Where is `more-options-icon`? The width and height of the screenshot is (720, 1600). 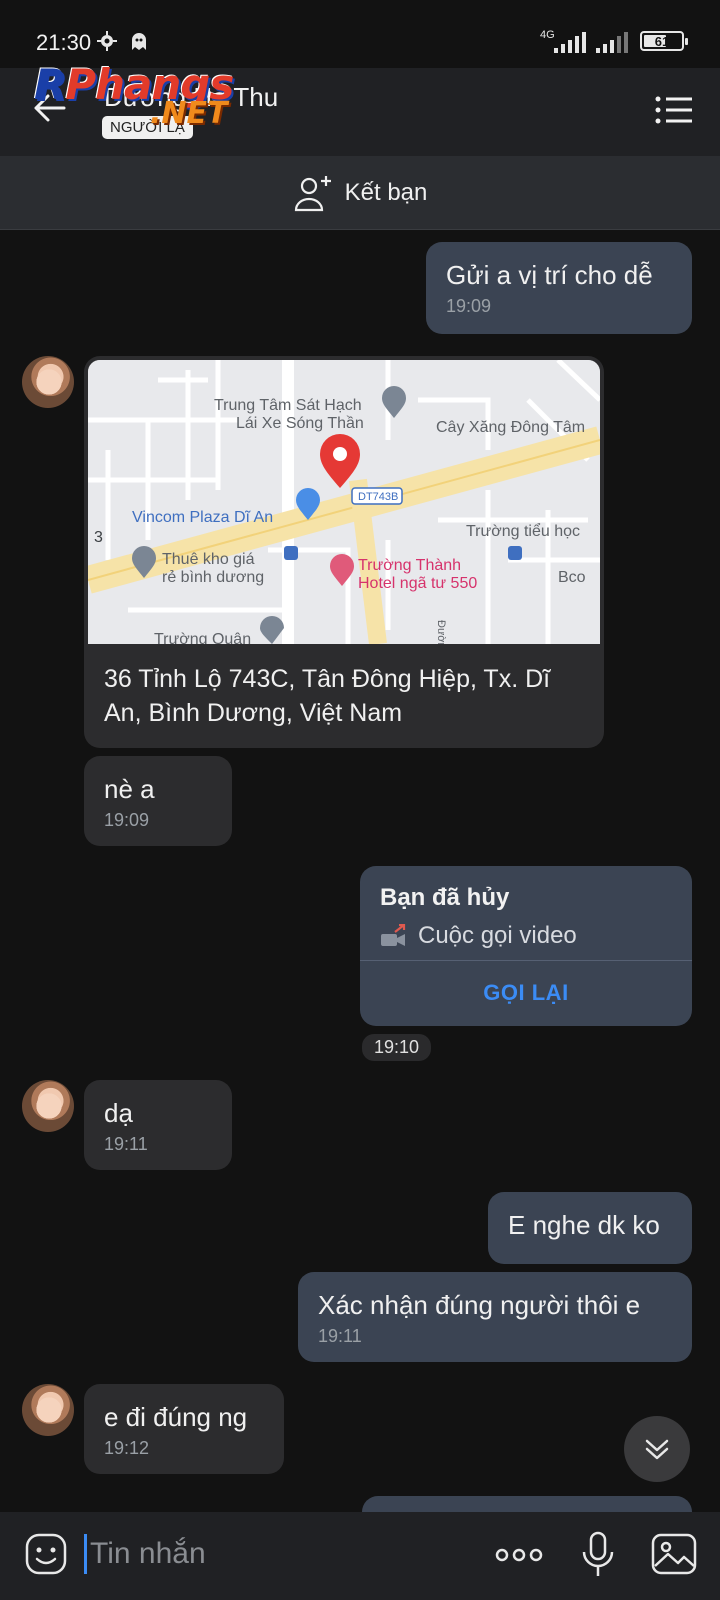
more-options-icon is located at coordinates (519, 1555).